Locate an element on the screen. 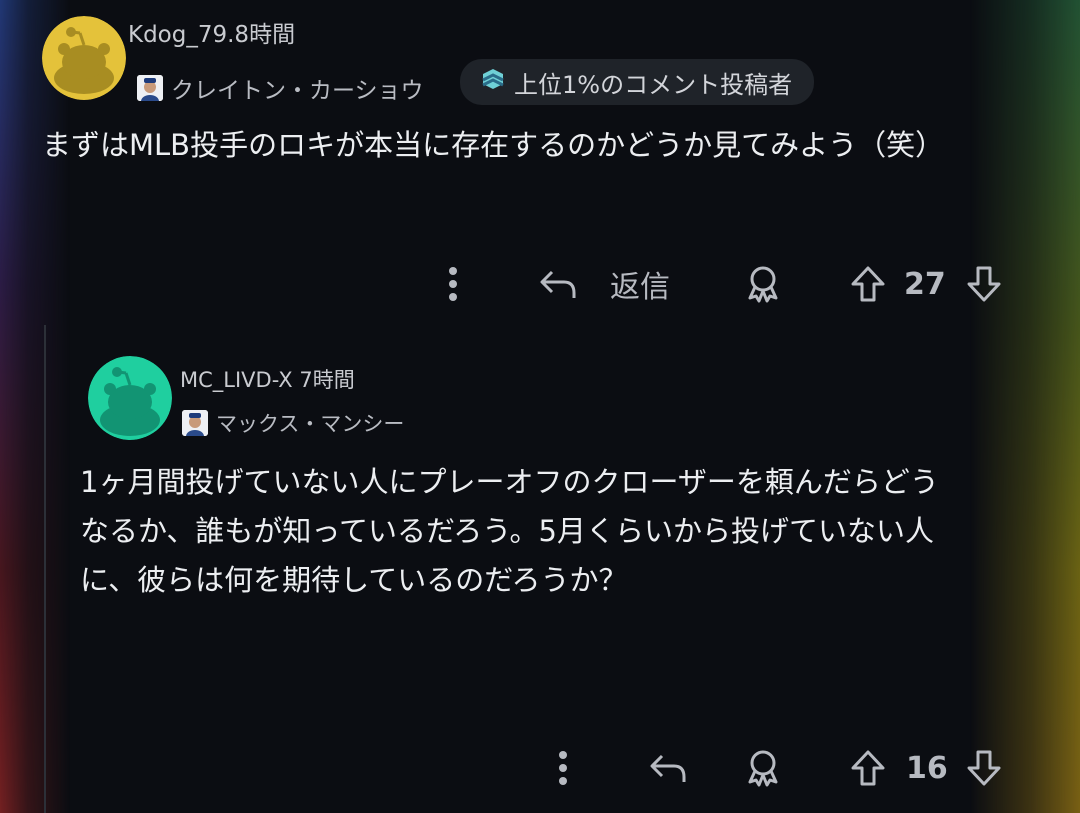 Image resolution: width=1080 pixels, height=813 pixels. timestamp: 7時間 is located at coordinates (327, 380).